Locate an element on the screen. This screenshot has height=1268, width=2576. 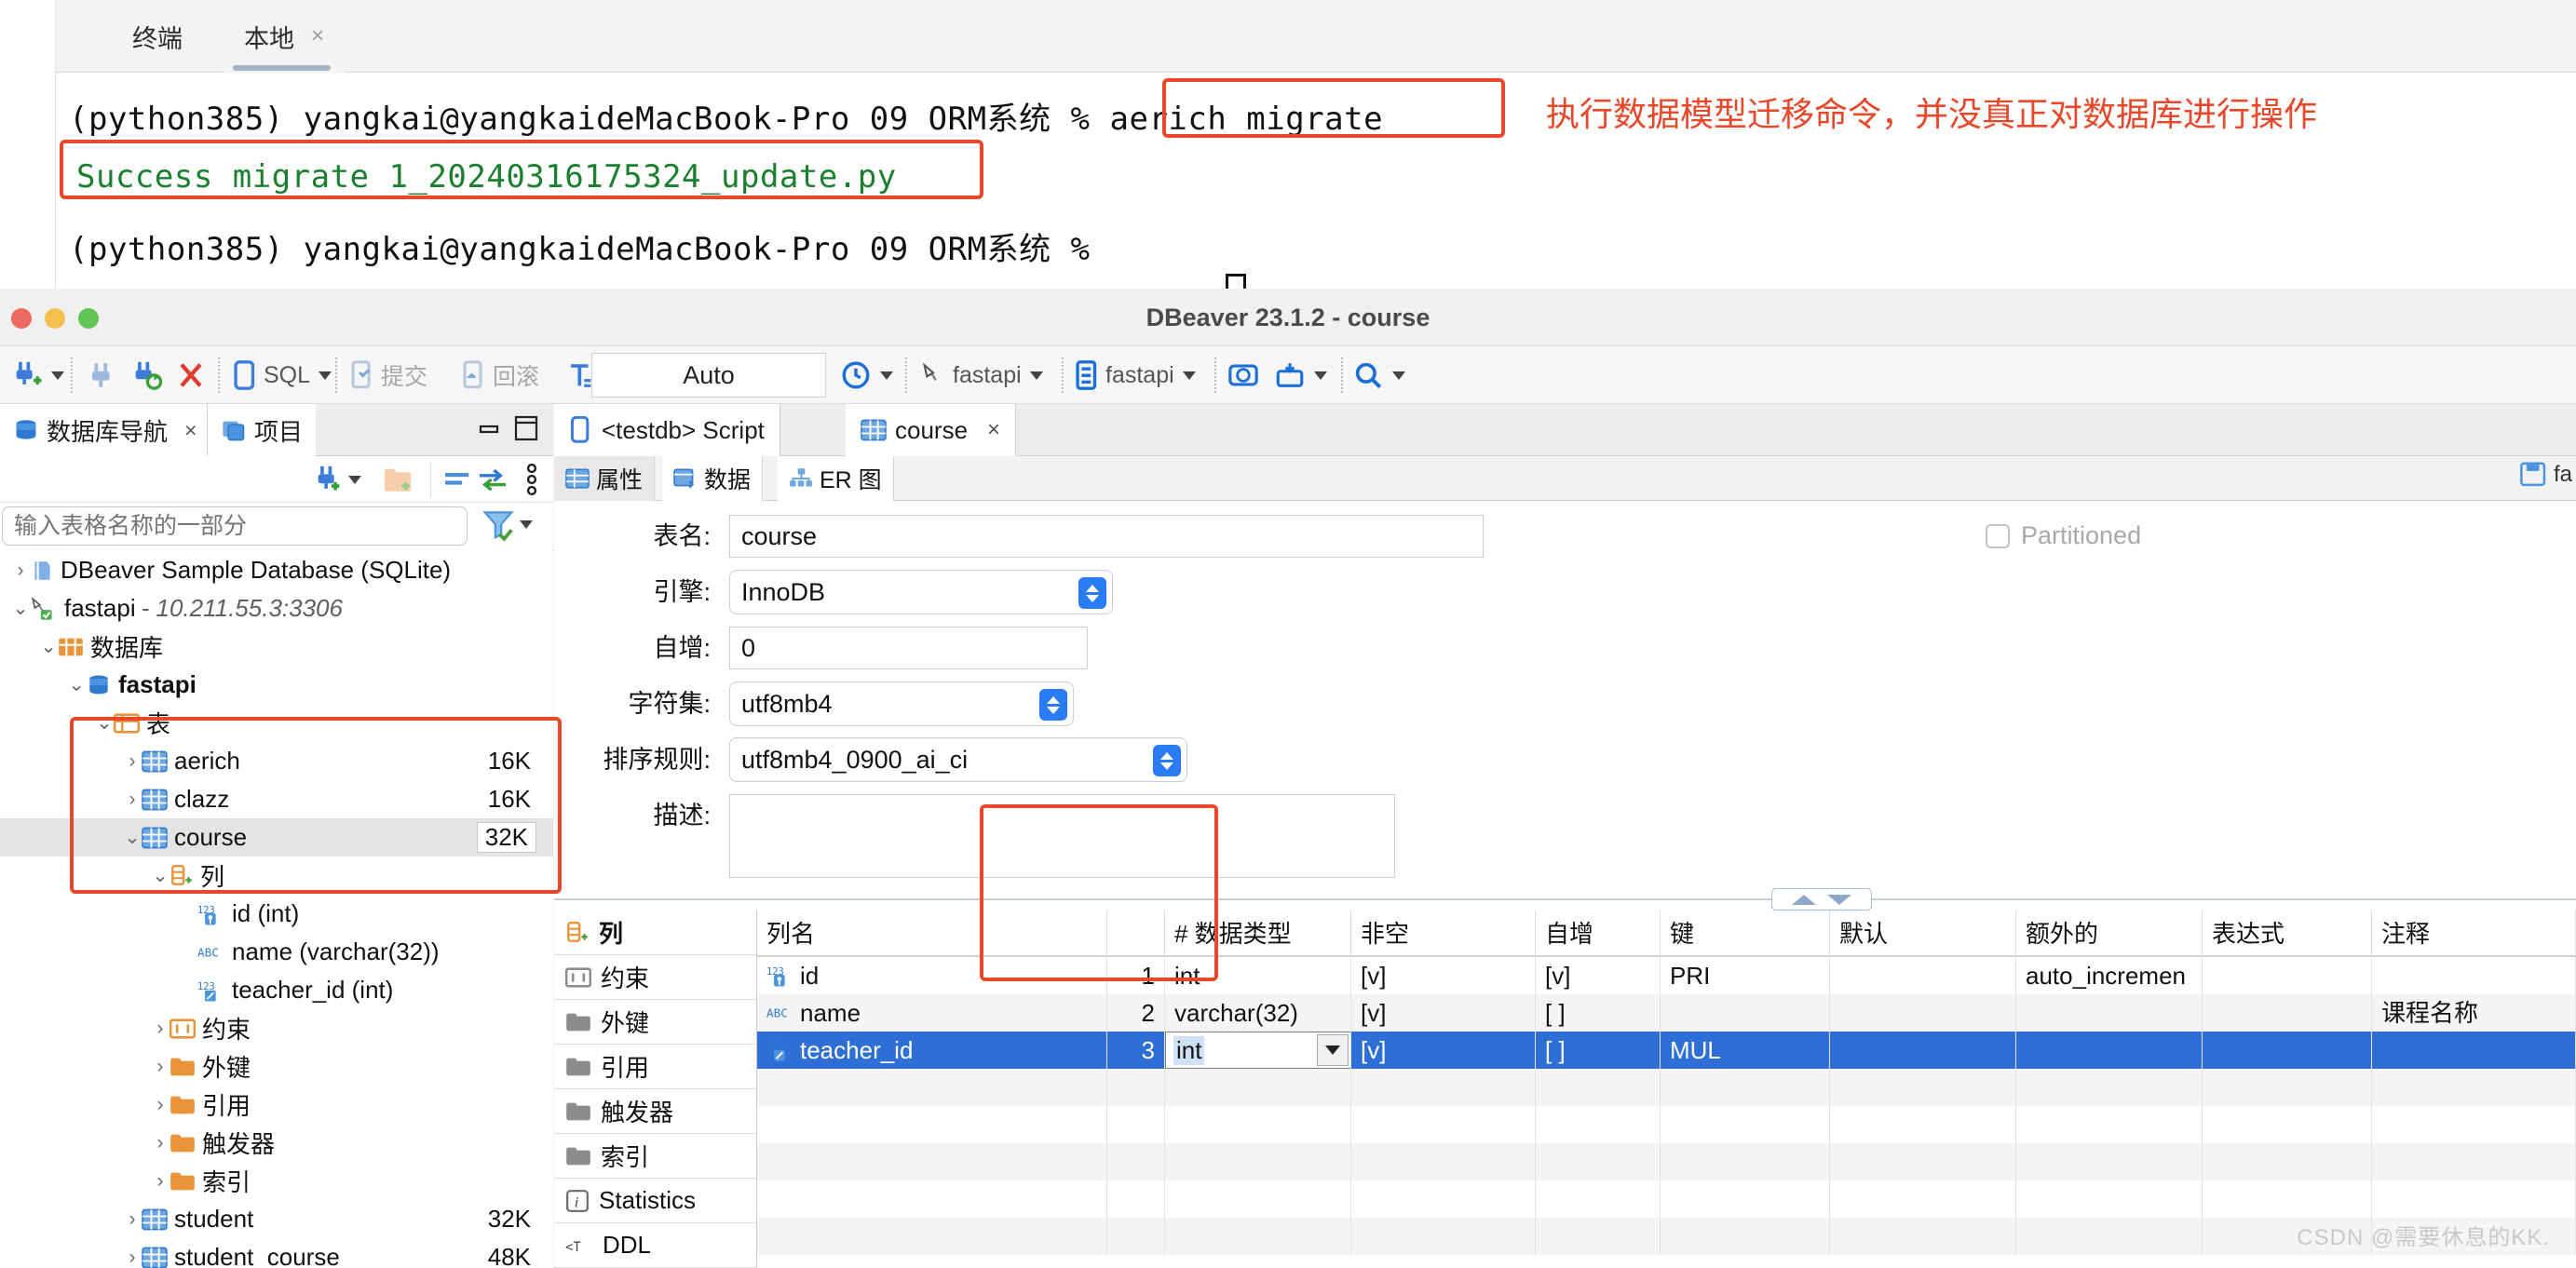
column-header-ord is located at coordinates (1136, 934).